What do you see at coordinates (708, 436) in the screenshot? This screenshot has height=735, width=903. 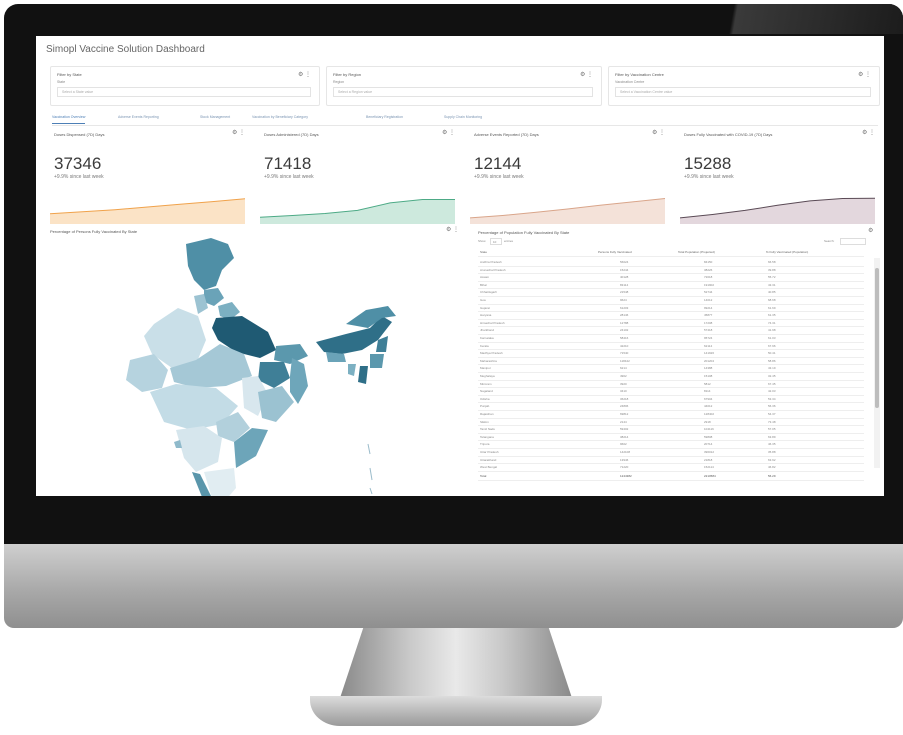 I see `cell-population: 59808` at bounding box center [708, 436].